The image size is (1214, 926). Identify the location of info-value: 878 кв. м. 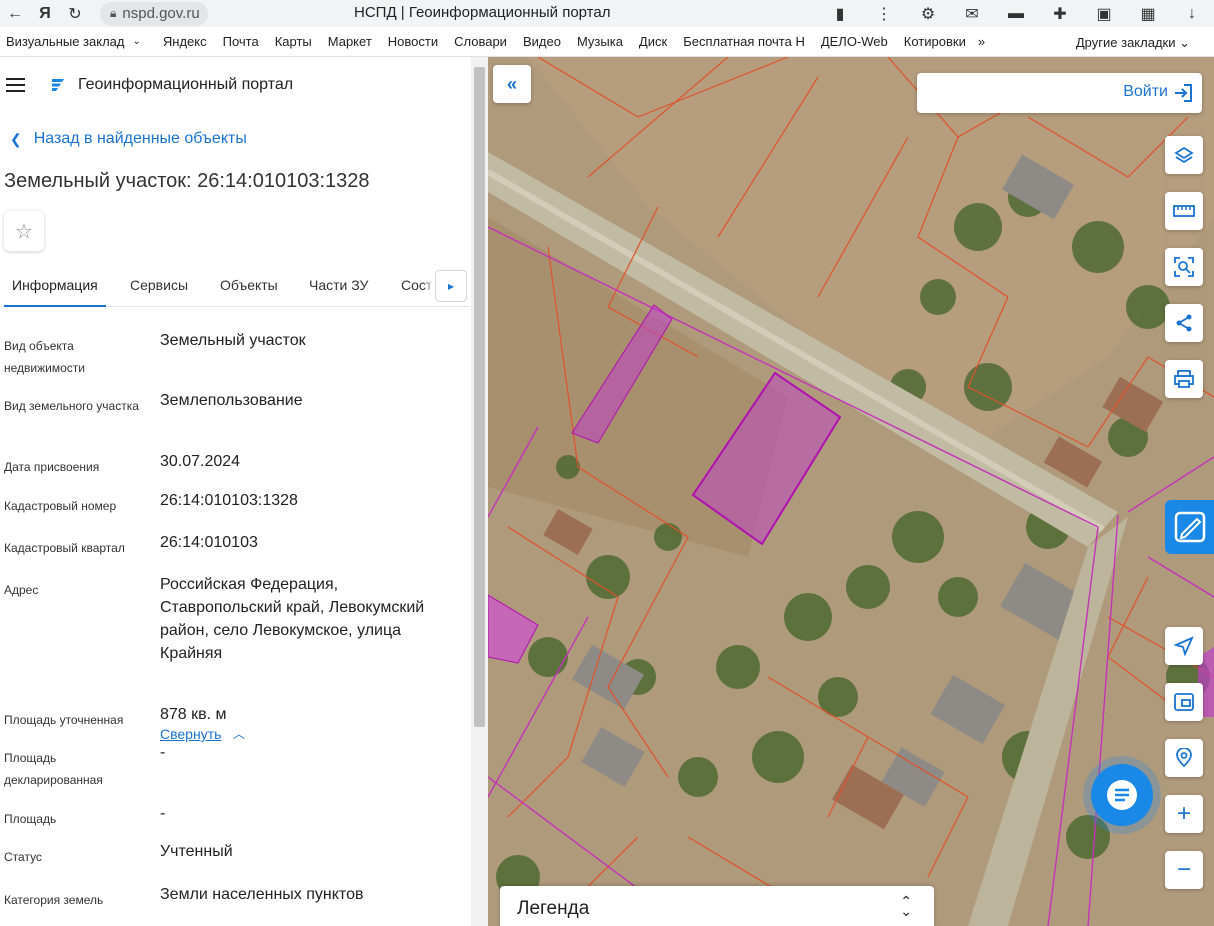
(193, 714).